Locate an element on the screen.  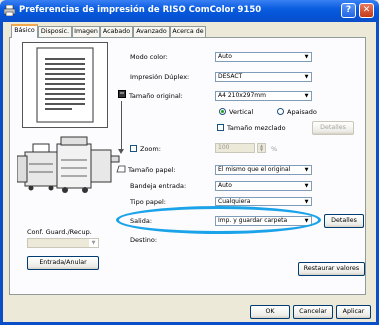
tab-disposic: Disposic. is located at coordinates (55, 31).